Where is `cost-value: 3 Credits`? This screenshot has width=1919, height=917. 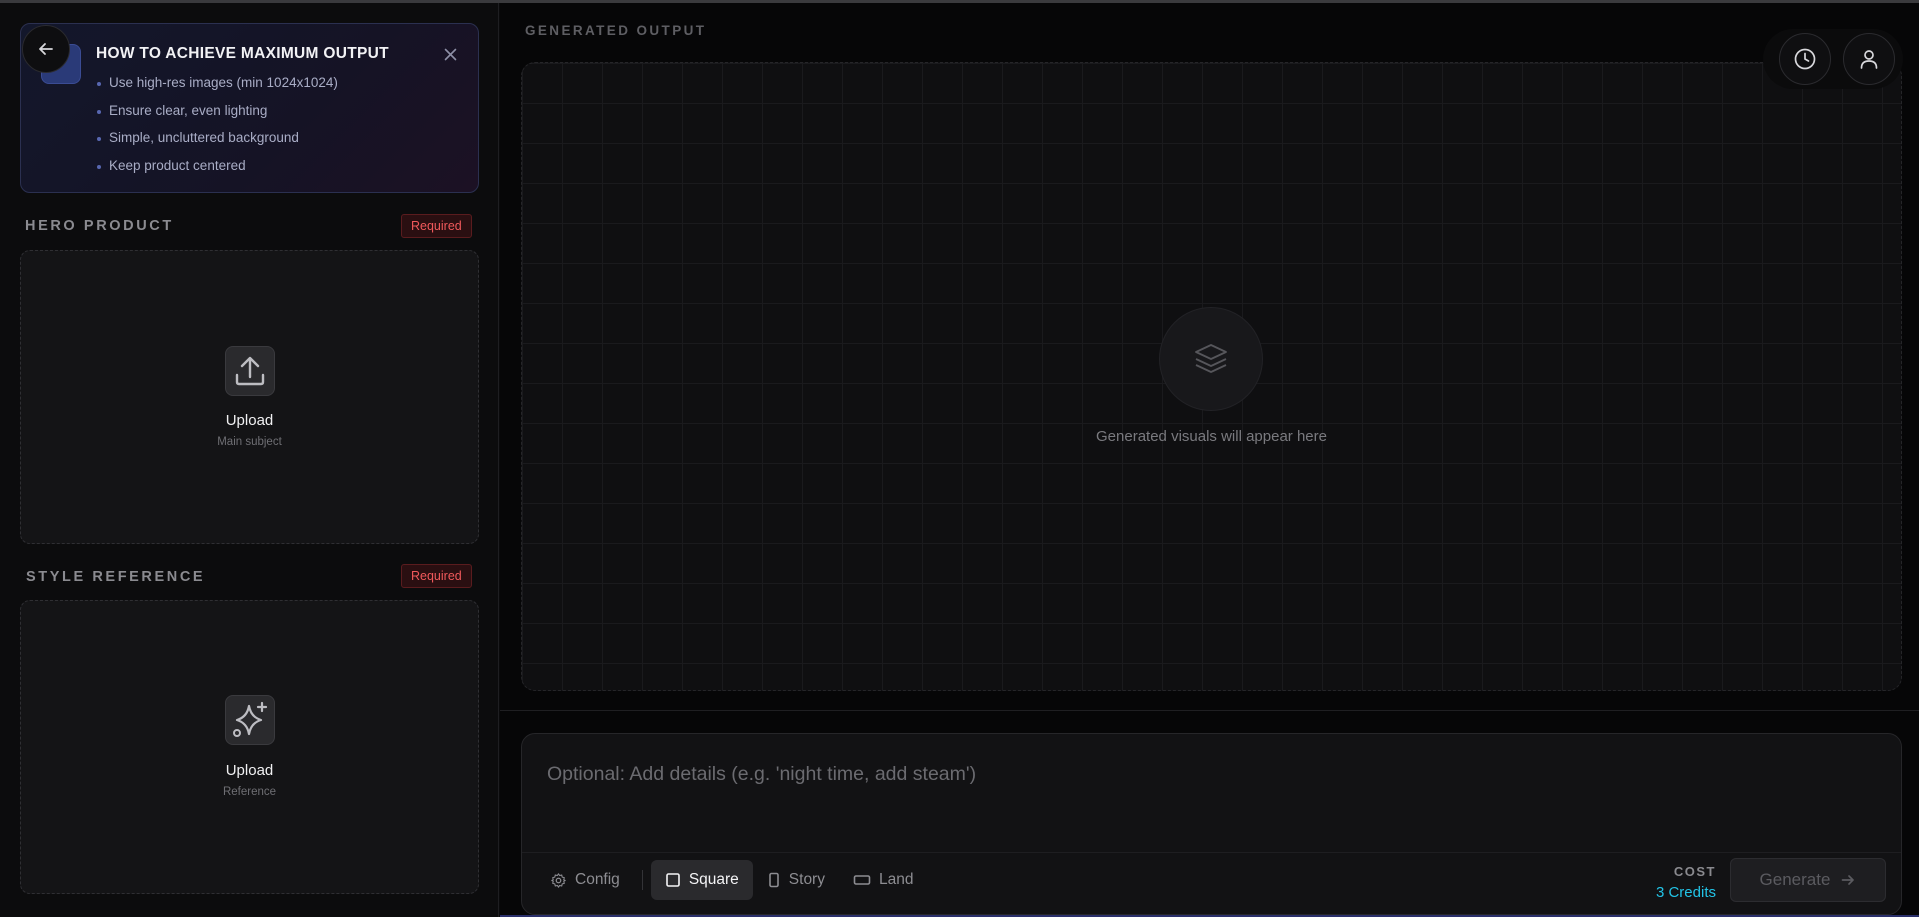
cost-value: 3 Credits is located at coordinates (1685, 892).